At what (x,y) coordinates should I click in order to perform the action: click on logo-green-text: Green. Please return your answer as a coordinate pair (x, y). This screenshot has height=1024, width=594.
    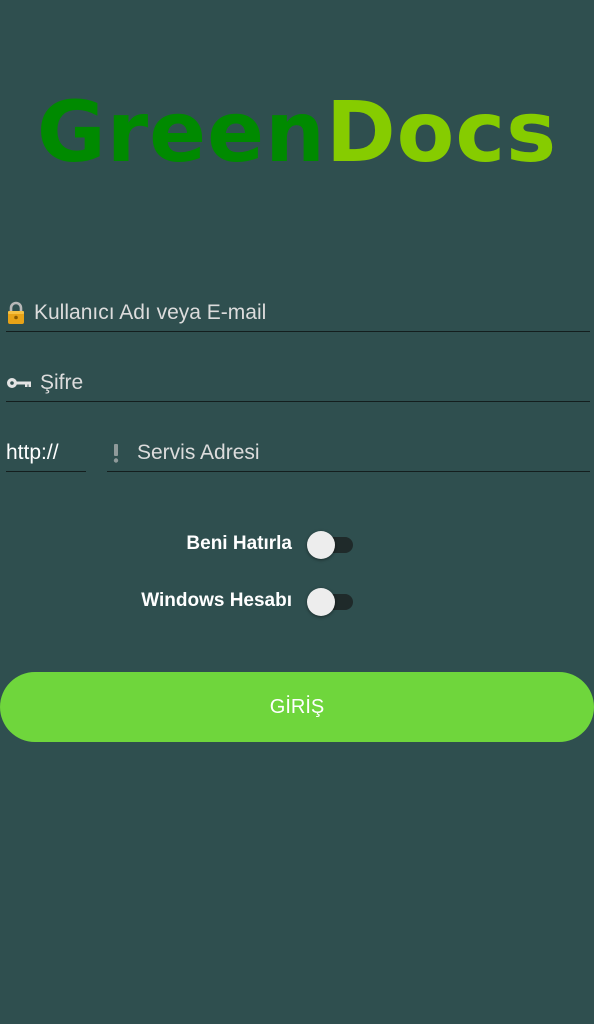
    Looking at the image, I should click on (181, 132).